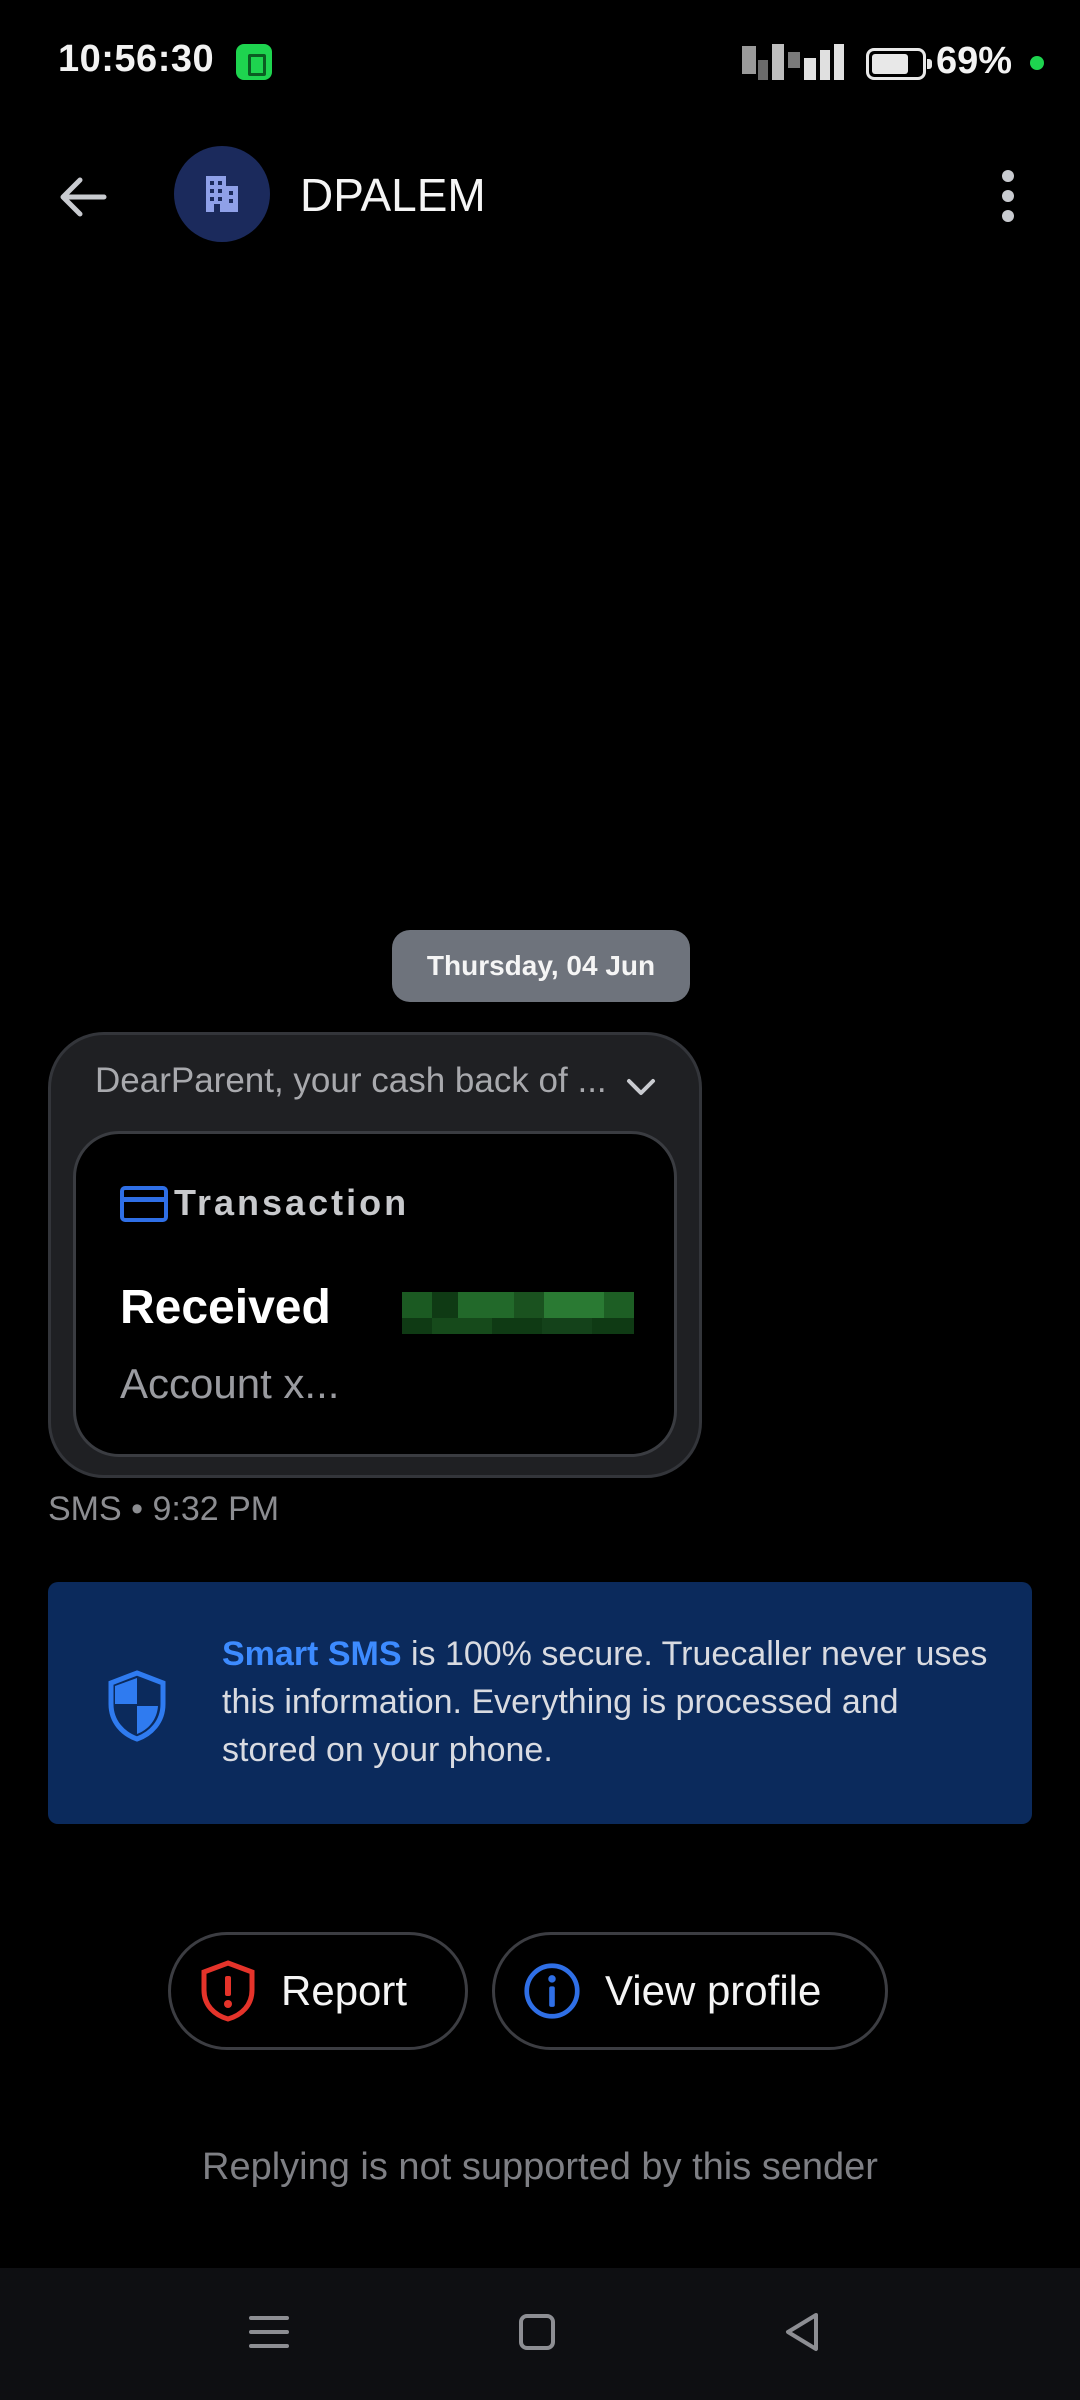 The width and height of the screenshot is (1080, 2400). I want to click on redacted-amount, so click(518, 1313).